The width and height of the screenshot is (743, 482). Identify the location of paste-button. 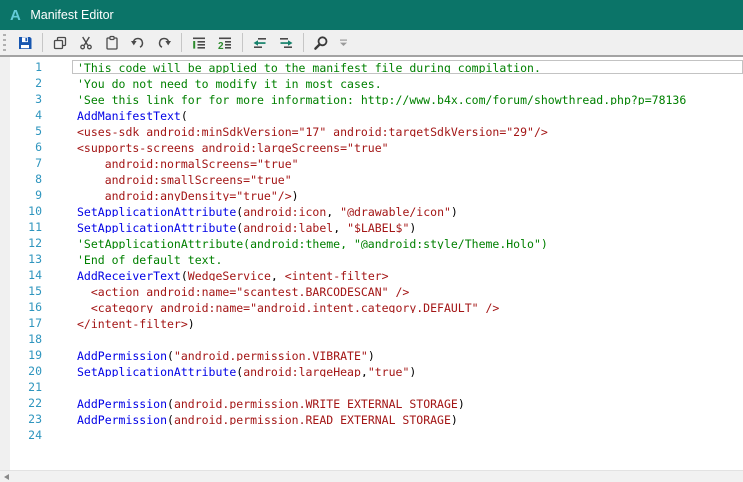
(112, 42).